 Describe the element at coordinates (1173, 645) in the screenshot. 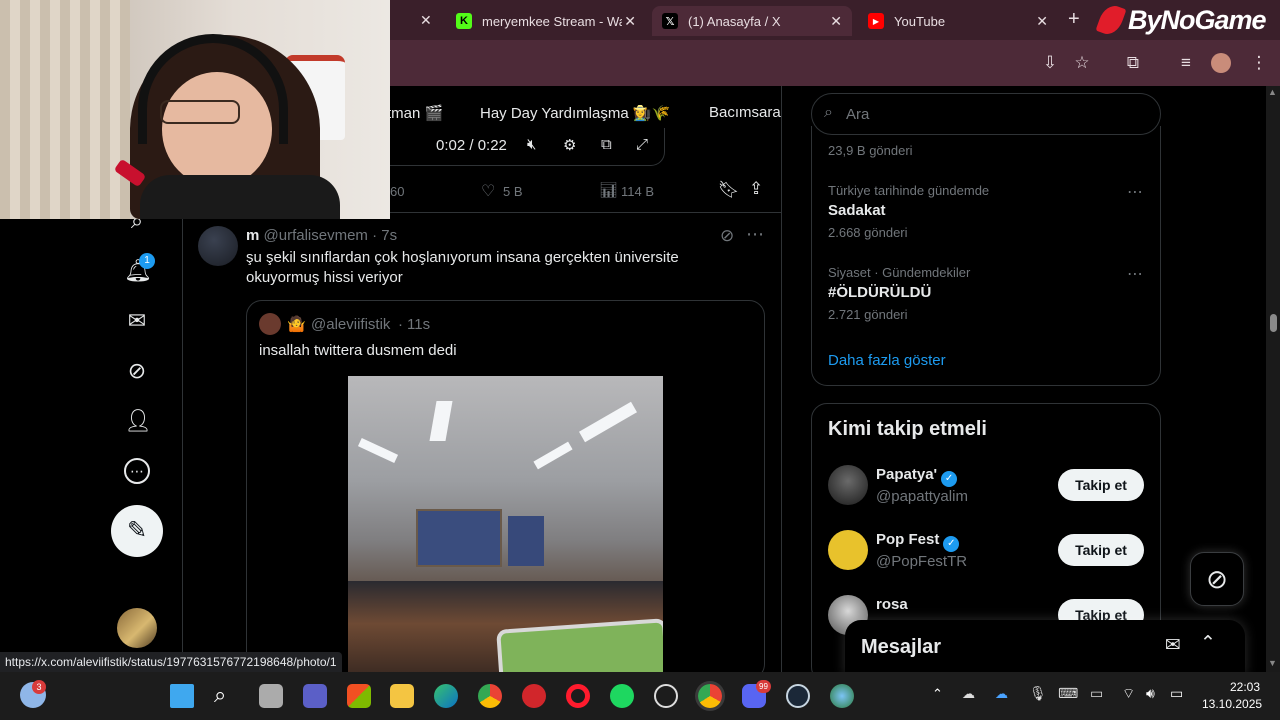

I see `new-message-icon: ✉` at that location.